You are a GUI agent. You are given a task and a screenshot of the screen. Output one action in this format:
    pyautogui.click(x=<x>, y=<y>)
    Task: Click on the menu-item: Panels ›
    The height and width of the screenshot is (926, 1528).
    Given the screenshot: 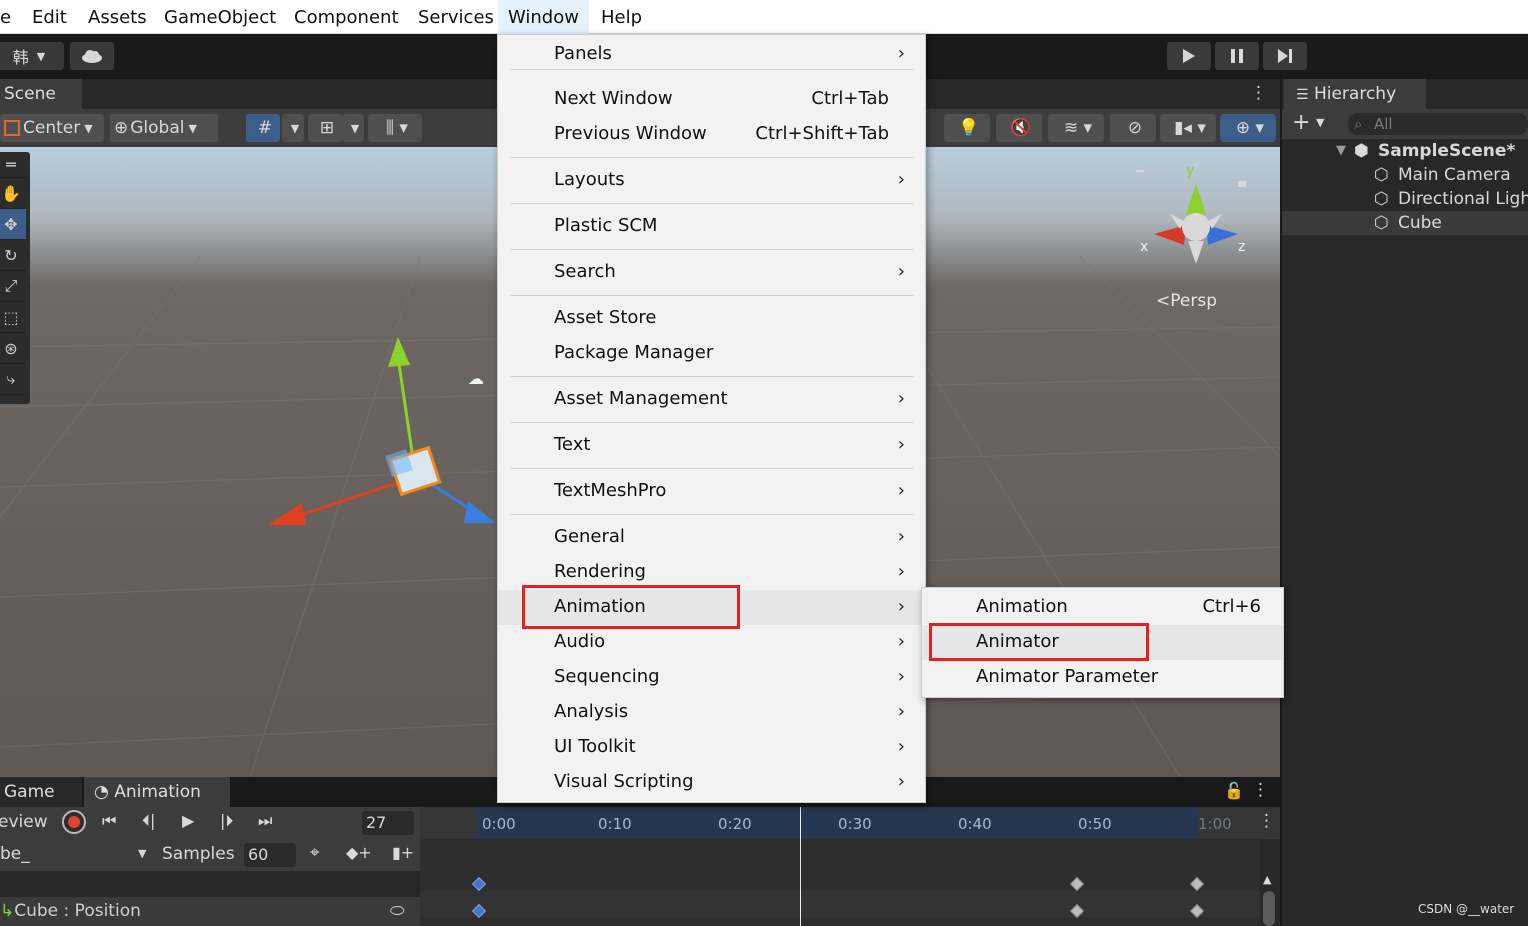 What is the action you would take?
    pyautogui.click(x=711, y=54)
    